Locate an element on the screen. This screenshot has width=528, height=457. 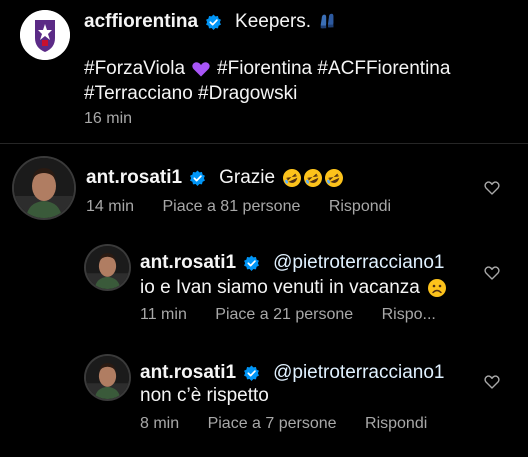
comment-likes-link: Piace a 81 persone is located at coordinates (231, 206).